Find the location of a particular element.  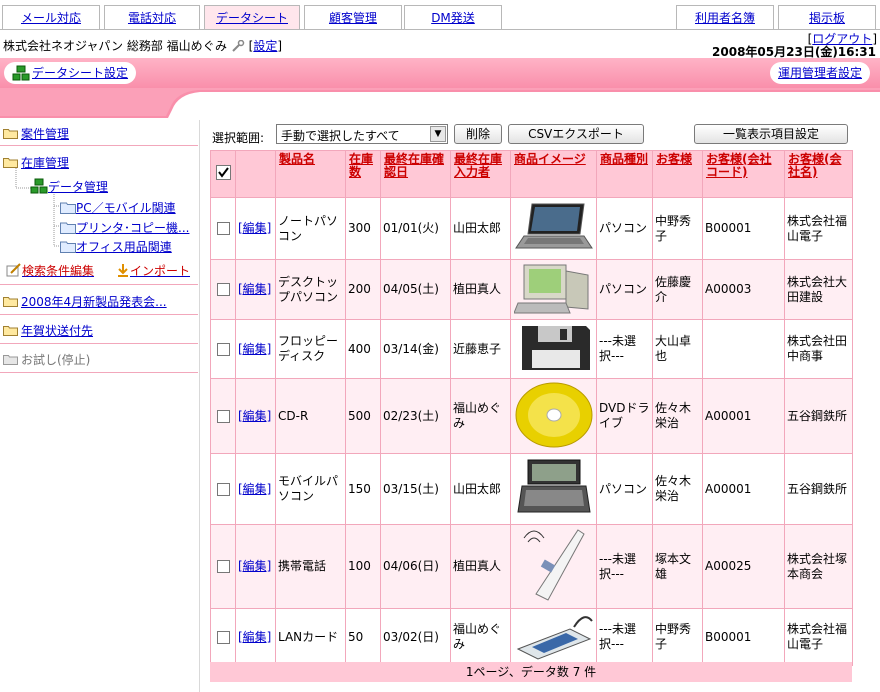

delete-button: 削除 is located at coordinates (478, 134).